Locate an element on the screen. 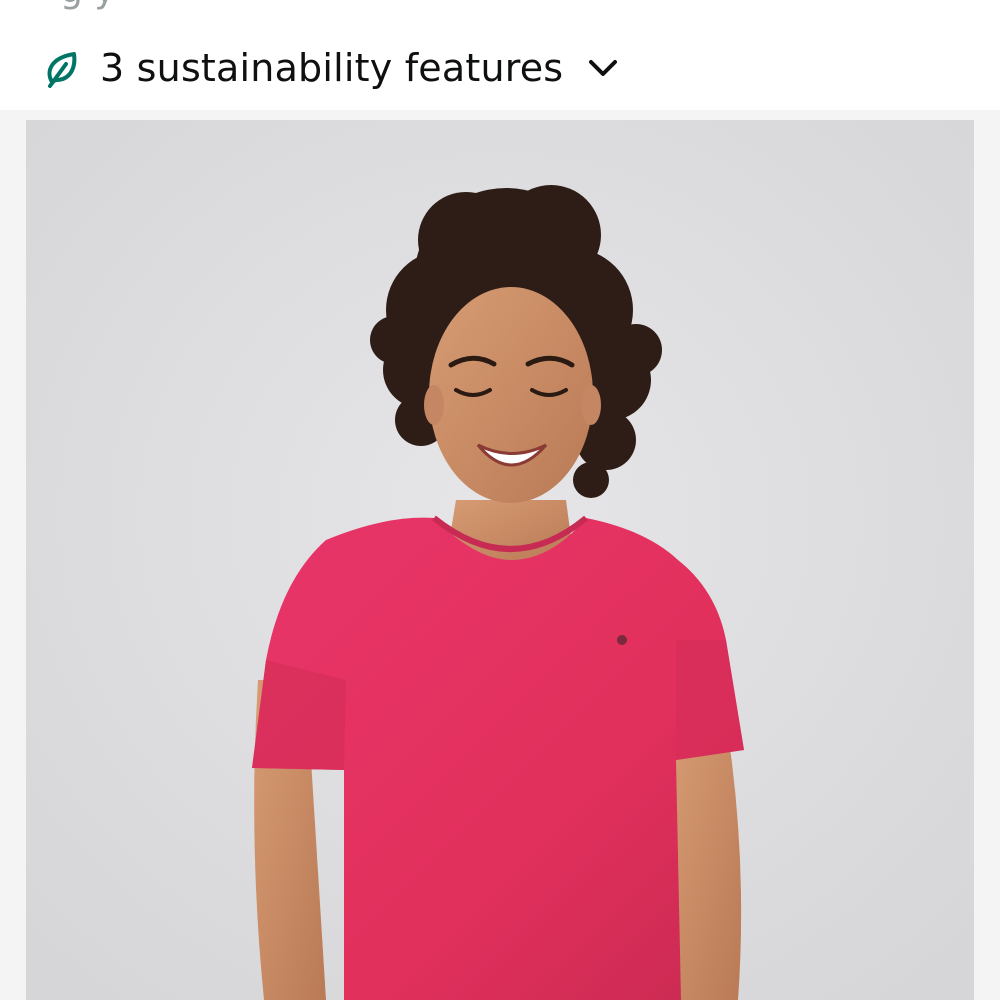 The width and height of the screenshot is (1000, 1000). chevron-down-icon is located at coordinates (603, 68).